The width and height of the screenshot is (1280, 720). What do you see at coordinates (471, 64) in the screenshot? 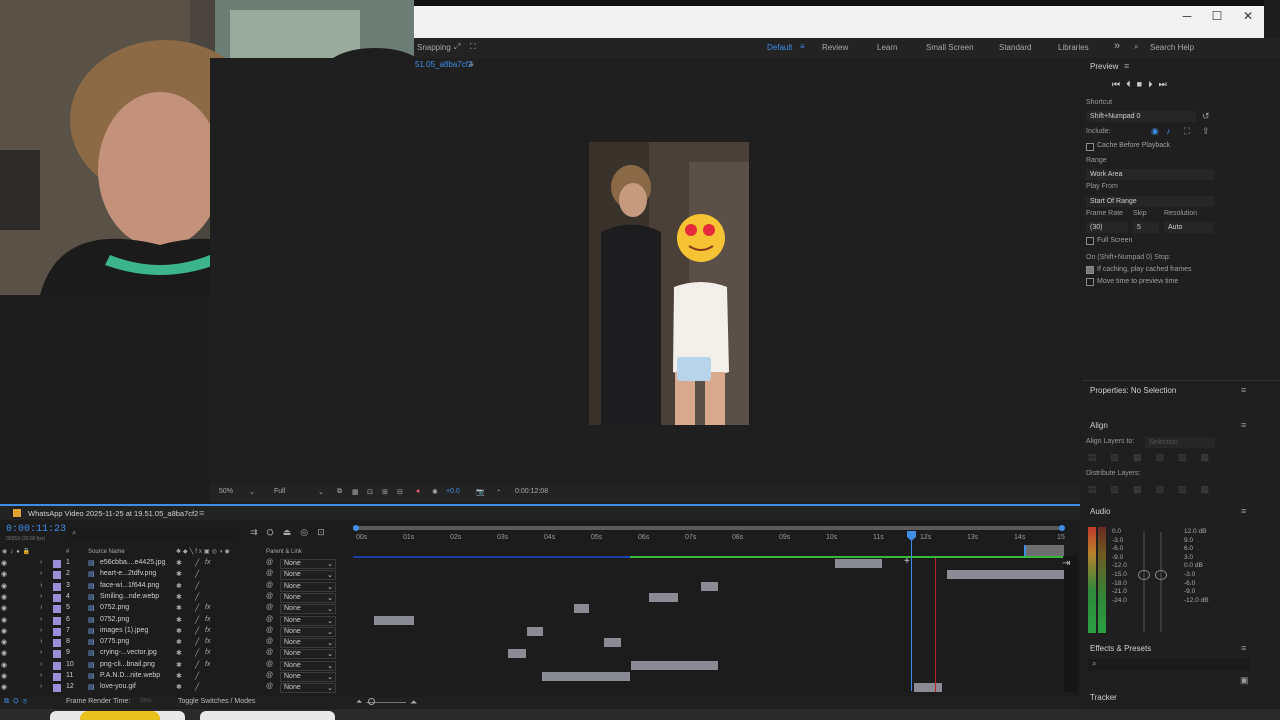
I see `composition-menu-icon: ≡` at bounding box center [471, 64].